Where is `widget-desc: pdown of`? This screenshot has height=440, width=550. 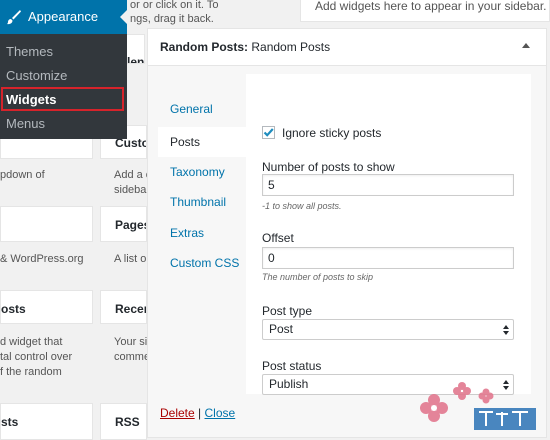
widget-desc: pdown of is located at coordinates (22, 175).